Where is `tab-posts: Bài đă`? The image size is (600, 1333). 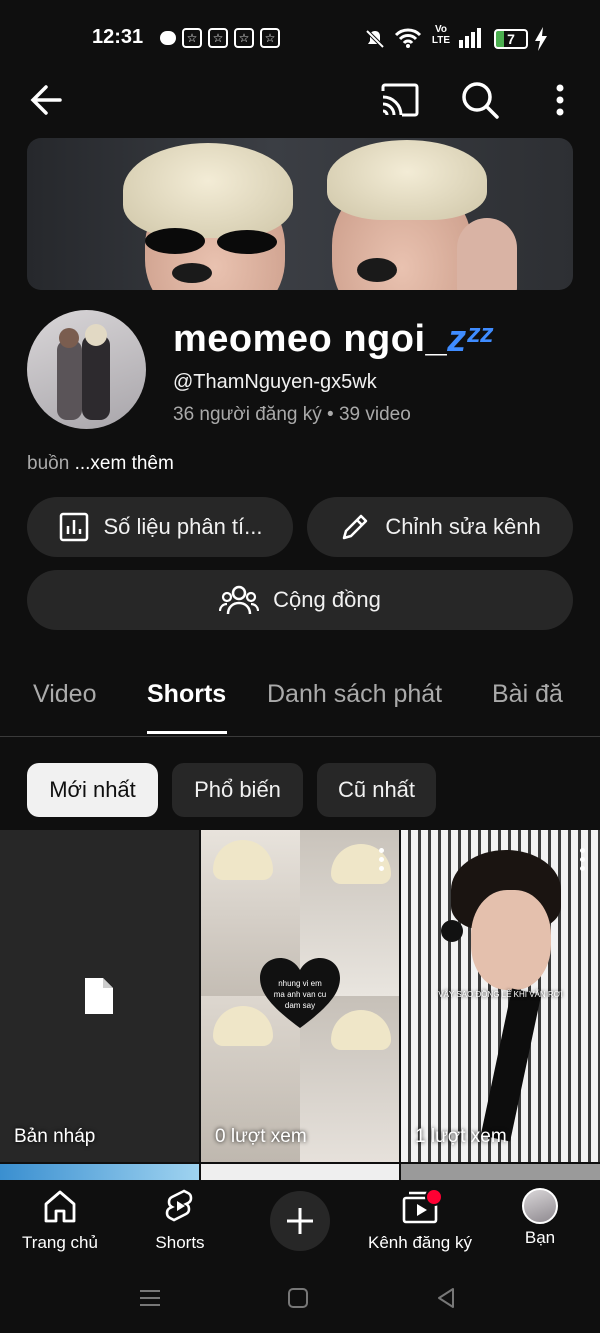 tab-posts: Bài đă is located at coordinates (546, 694).